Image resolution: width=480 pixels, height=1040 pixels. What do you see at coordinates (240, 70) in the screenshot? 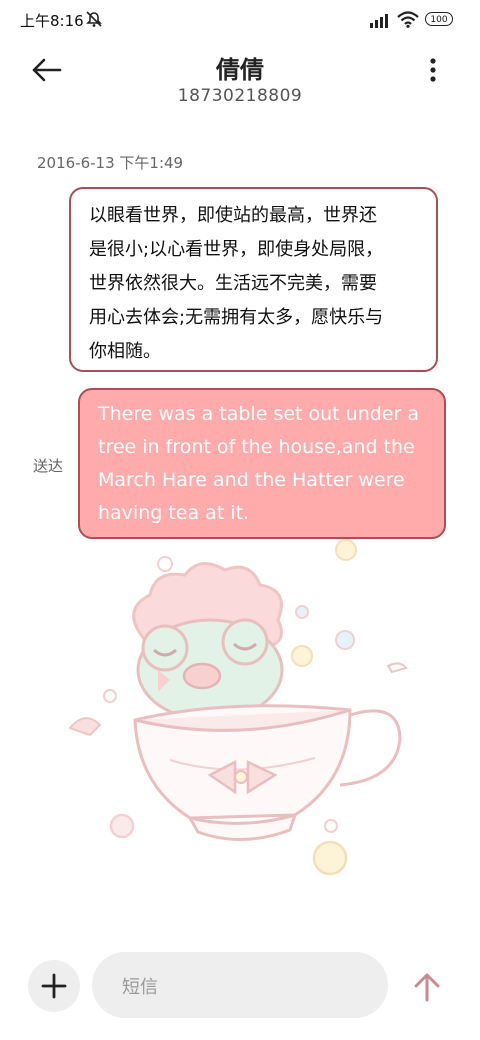
I see `contact-name: 倩倩` at bounding box center [240, 70].